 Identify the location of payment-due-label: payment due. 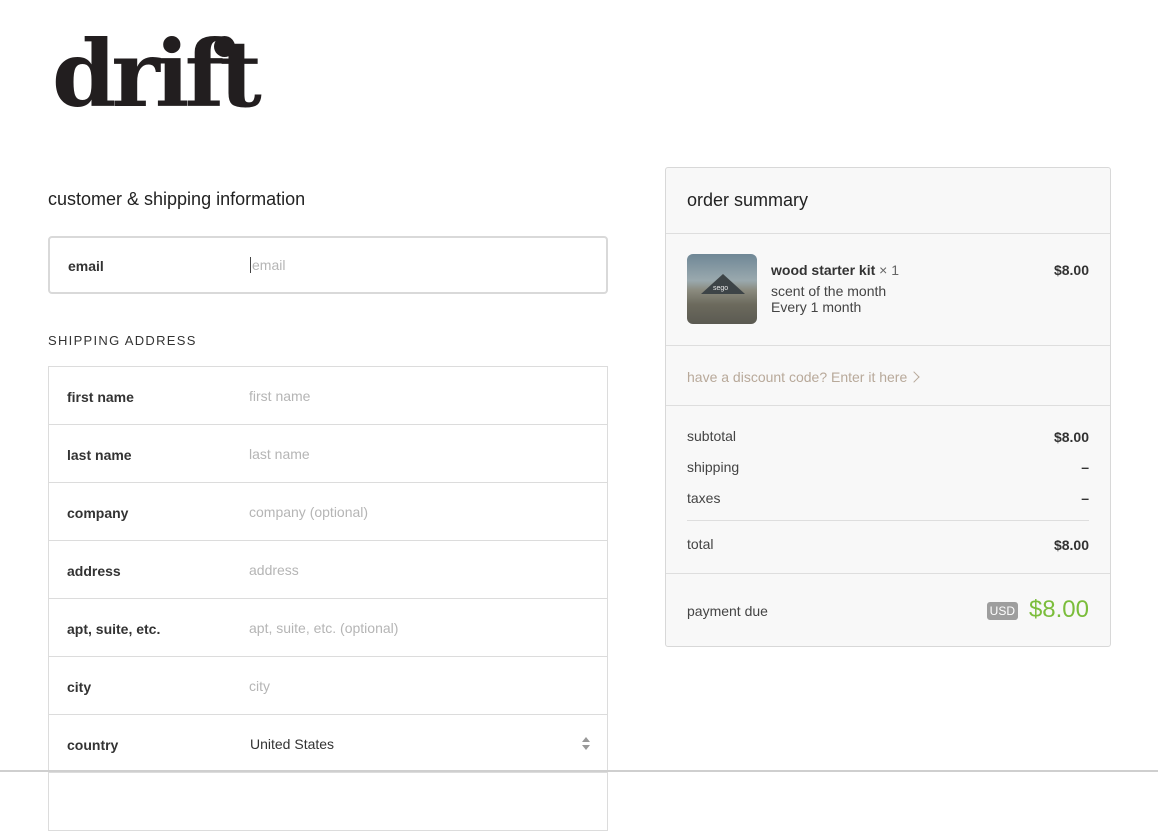
(727, 611).